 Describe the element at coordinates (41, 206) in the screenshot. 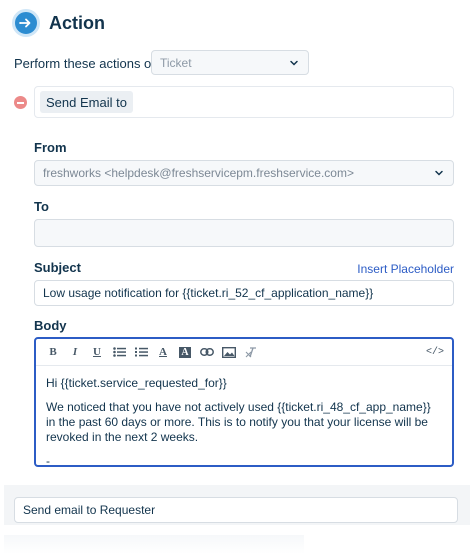

I see `to-label: To` at that location.